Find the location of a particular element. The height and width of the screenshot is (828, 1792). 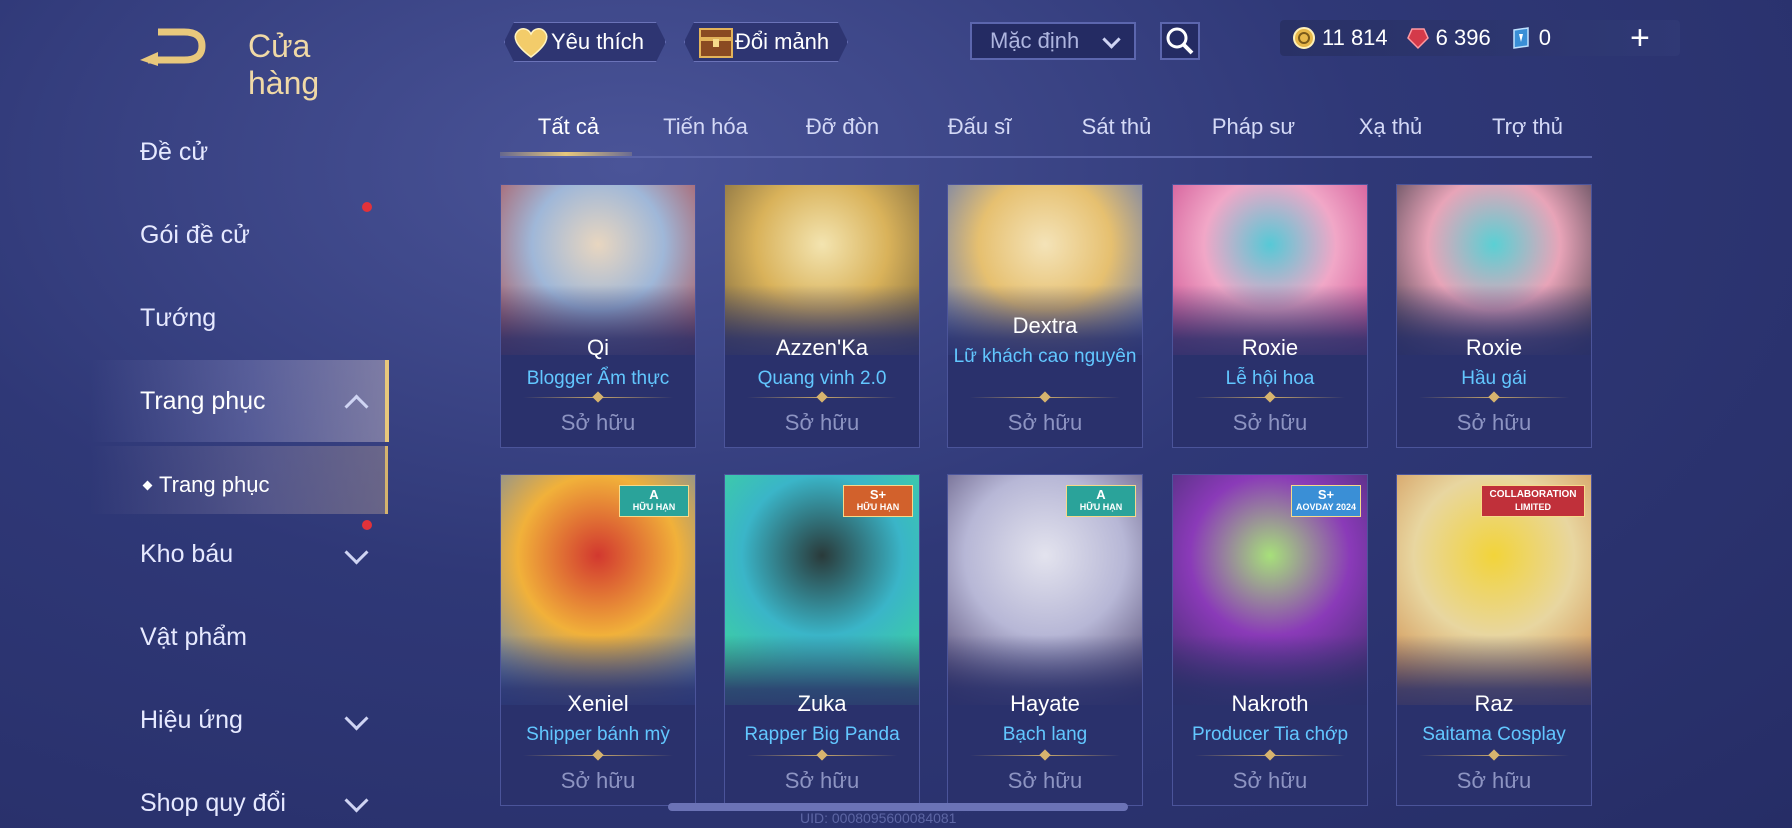

skin-card: Roxie Lễ hội hoa Sở hữu is located at coordinates (1270, 316).